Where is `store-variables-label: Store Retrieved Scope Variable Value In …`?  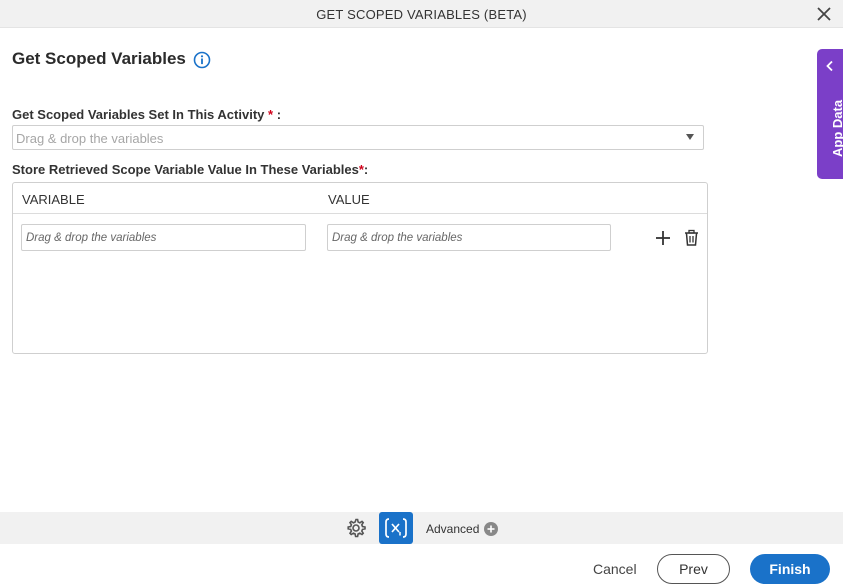 store-variables-label: Store Retrieved Scope Variable Value In … is located at coordinates (190, 169).